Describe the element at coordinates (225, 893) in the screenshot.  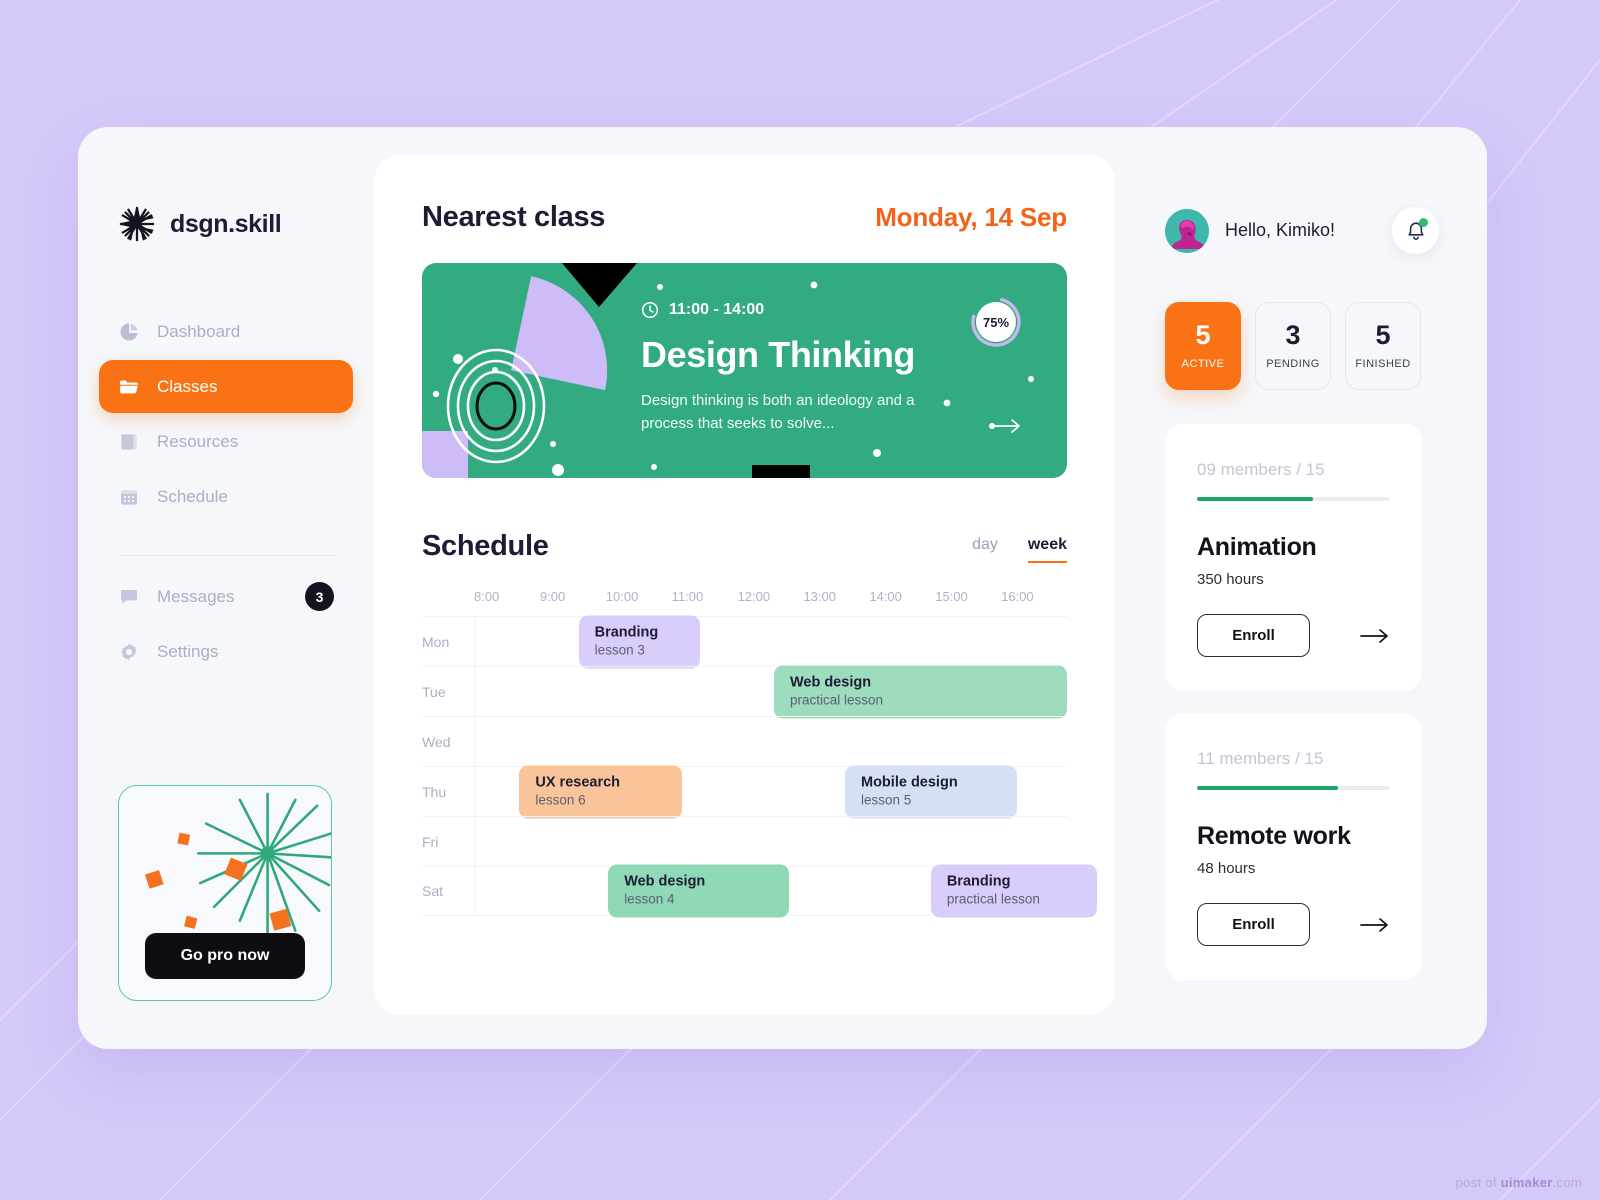
I see `go-pro-promo-card: Go pro now` at that location.